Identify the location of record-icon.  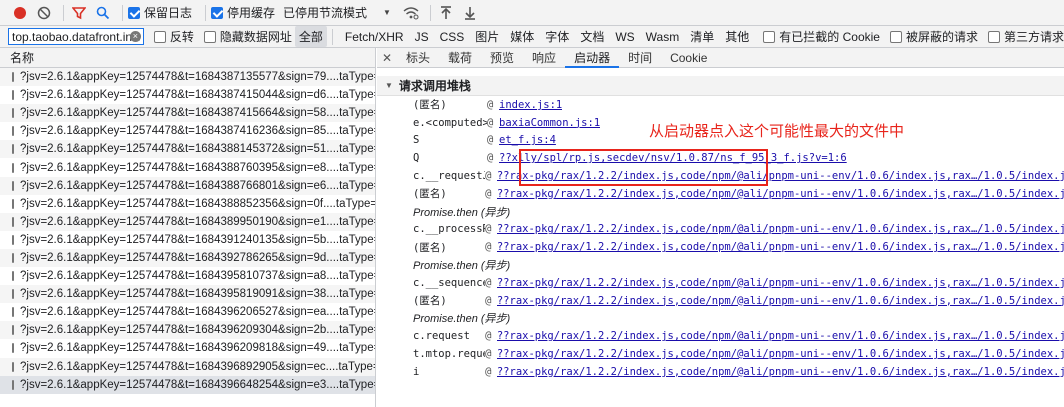
(20, 13).